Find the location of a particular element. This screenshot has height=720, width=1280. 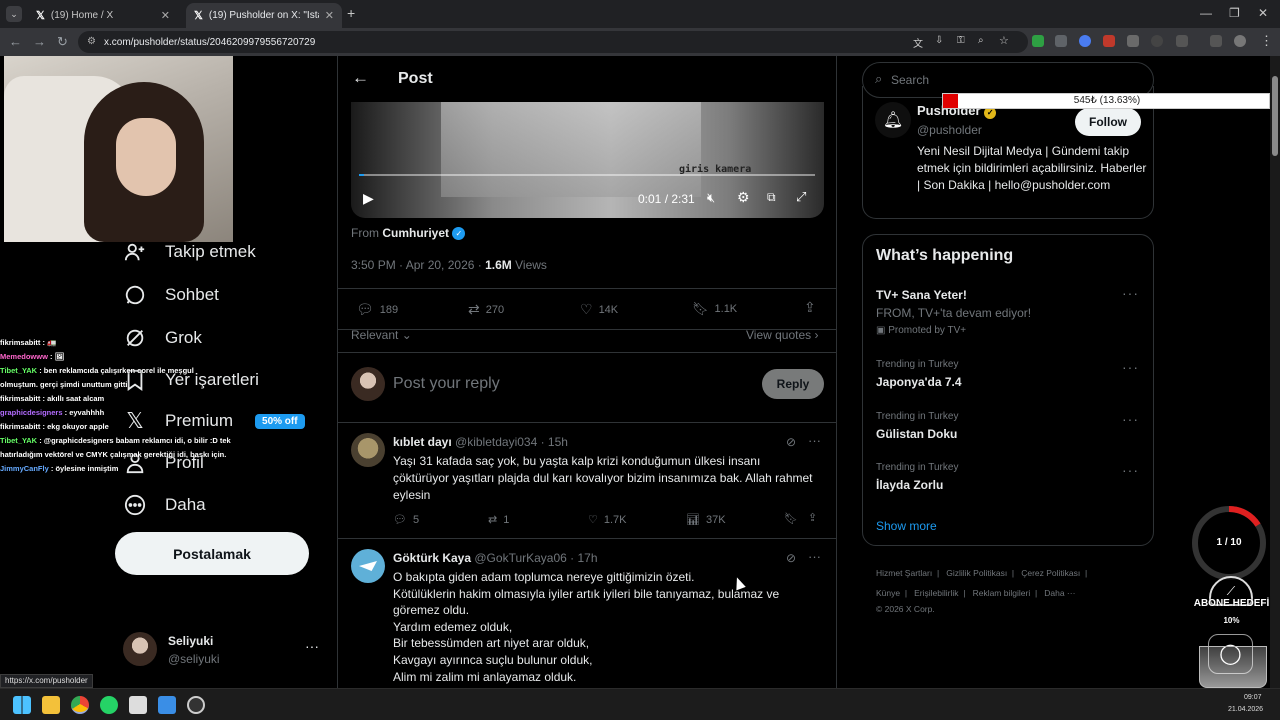

tab-home: 𝕏 (19) Home / X ✕ is located at coordinates (103, 15).